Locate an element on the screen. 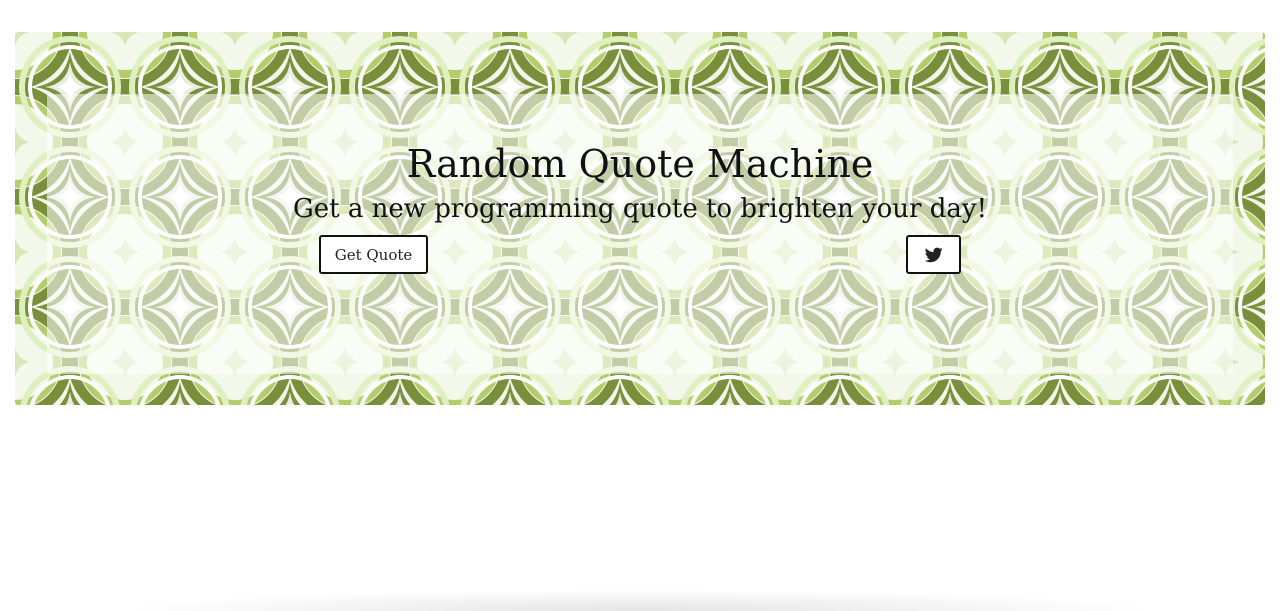 This screenshot has width=1280, height=611. tweet-button is located at coordinates (933, 254).